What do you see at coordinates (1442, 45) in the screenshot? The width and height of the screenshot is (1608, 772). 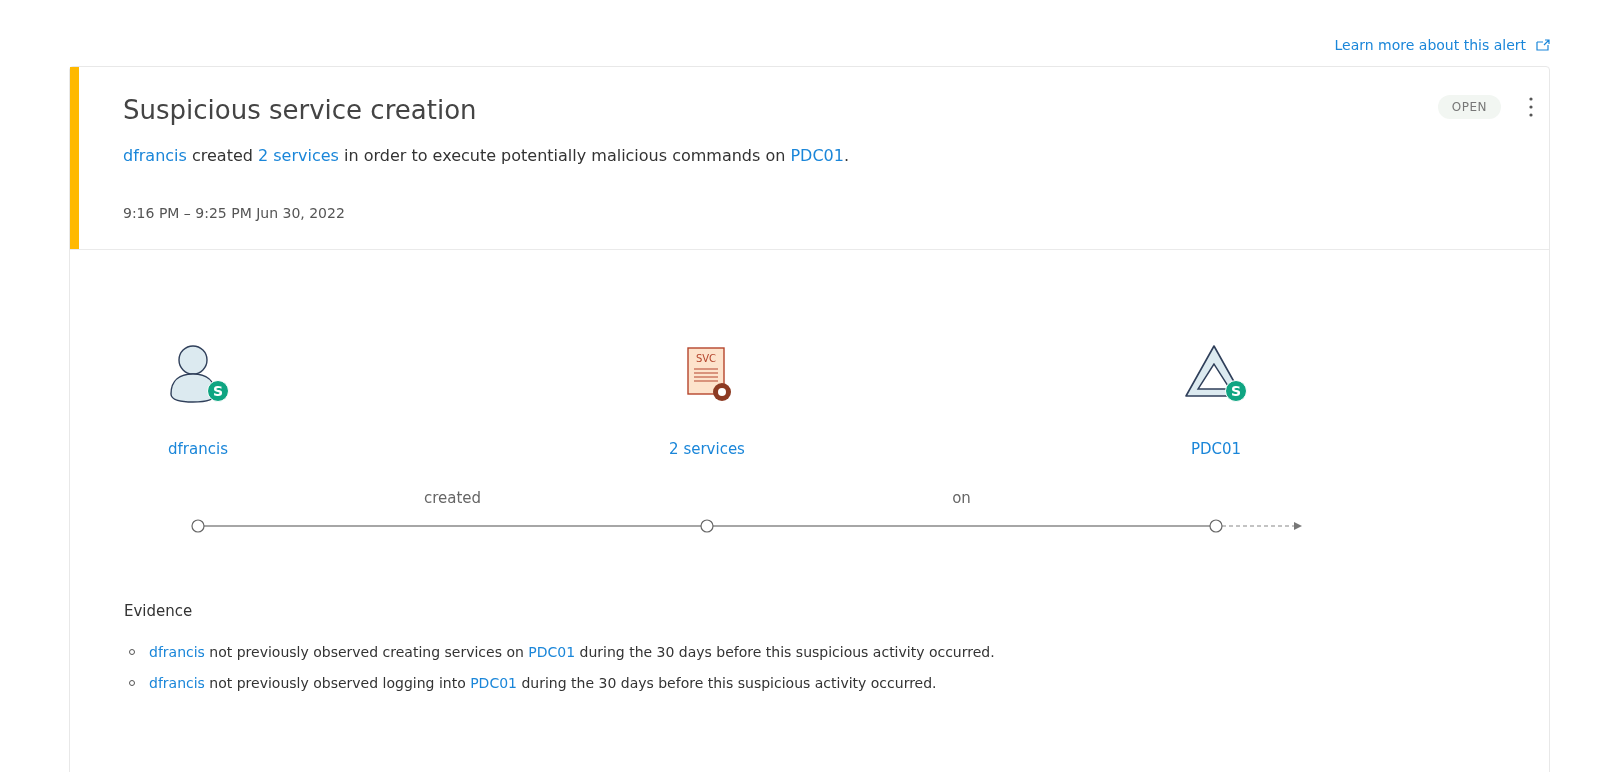 I see `learn-more-link: Learn more about this alert` at bounding box center [1442, 45].